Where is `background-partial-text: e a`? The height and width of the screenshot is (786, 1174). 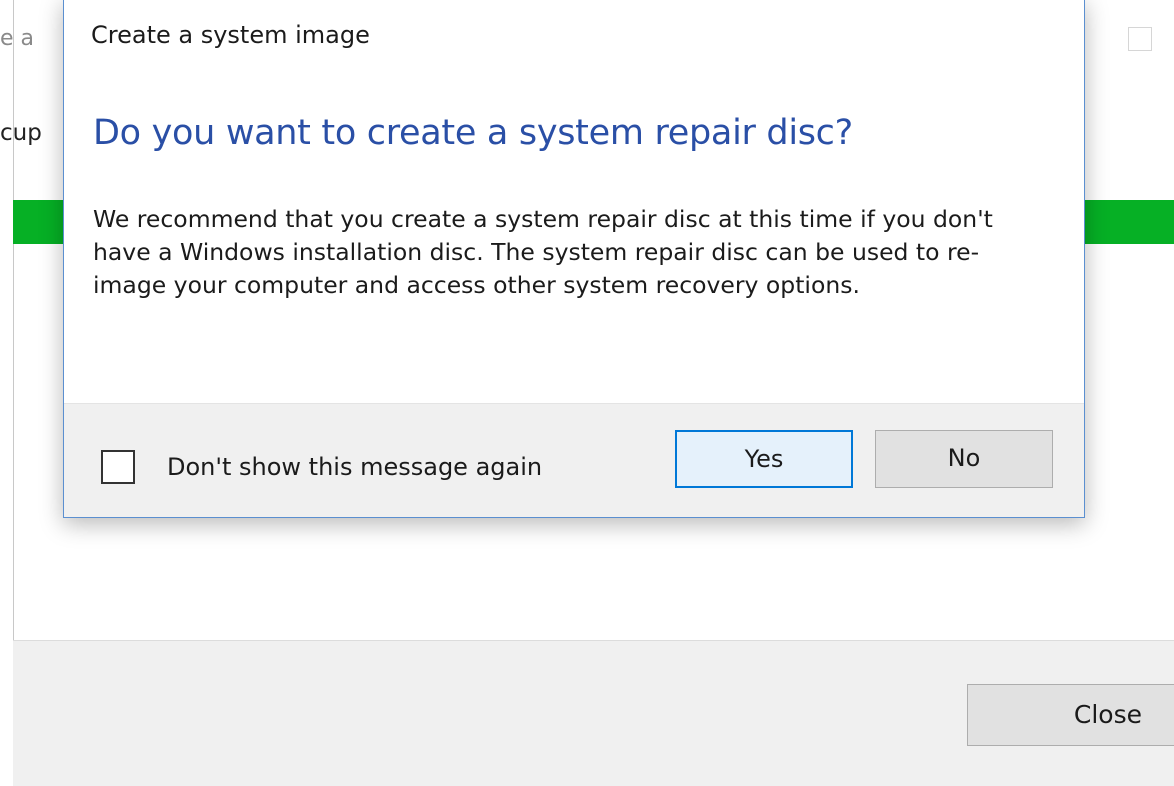 background-partial-text: e a is located at coordinates (17, 38).